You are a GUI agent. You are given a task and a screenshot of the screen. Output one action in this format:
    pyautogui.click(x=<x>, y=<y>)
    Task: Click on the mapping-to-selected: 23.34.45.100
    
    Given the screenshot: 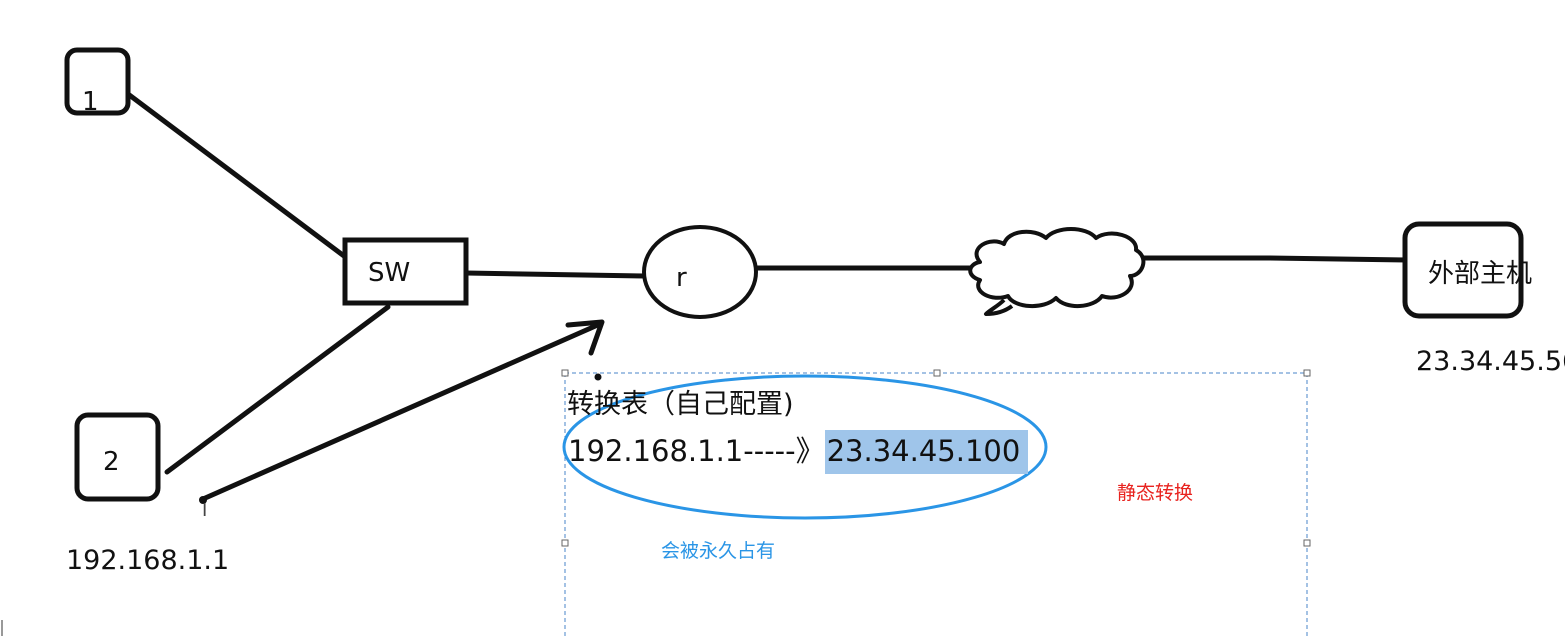 What is the action you would take?
    pyautogui.click(x=926, y=452)
    